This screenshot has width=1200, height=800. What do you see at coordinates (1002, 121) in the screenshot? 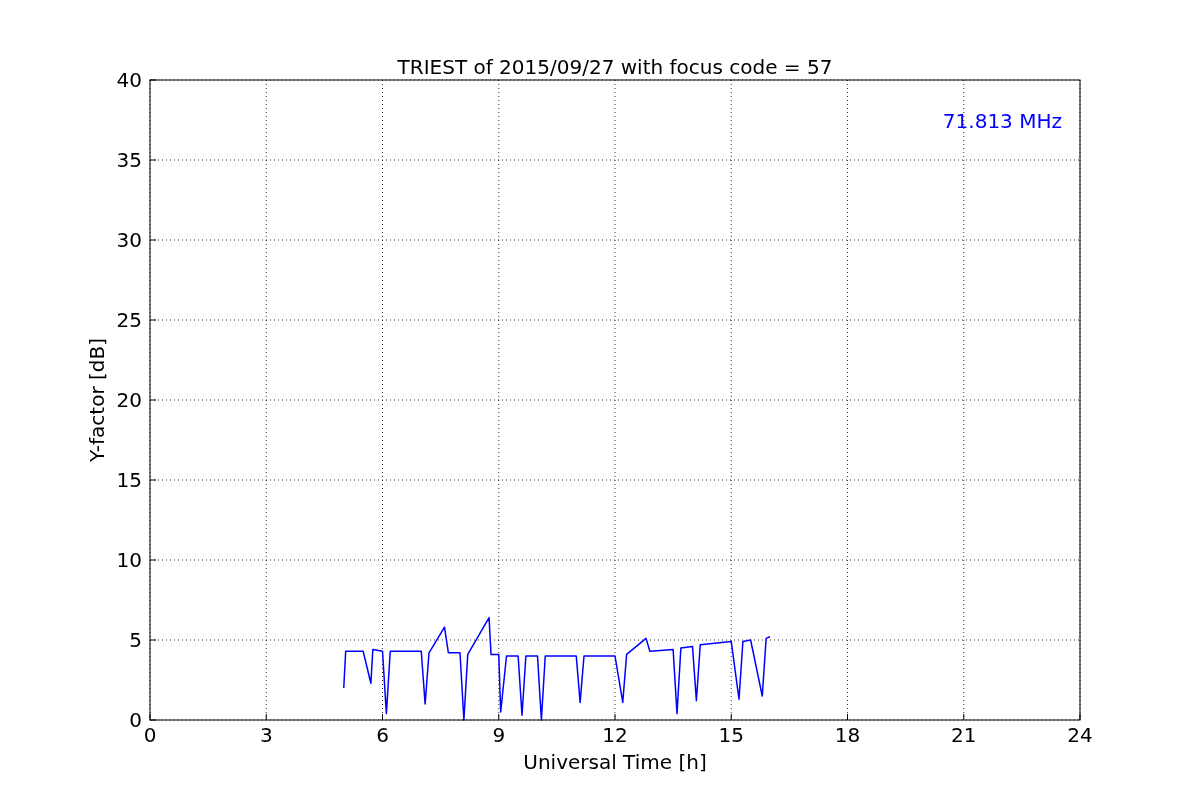
I see `series-label: 71.813 MHz` at bounding box center [1002, 121].